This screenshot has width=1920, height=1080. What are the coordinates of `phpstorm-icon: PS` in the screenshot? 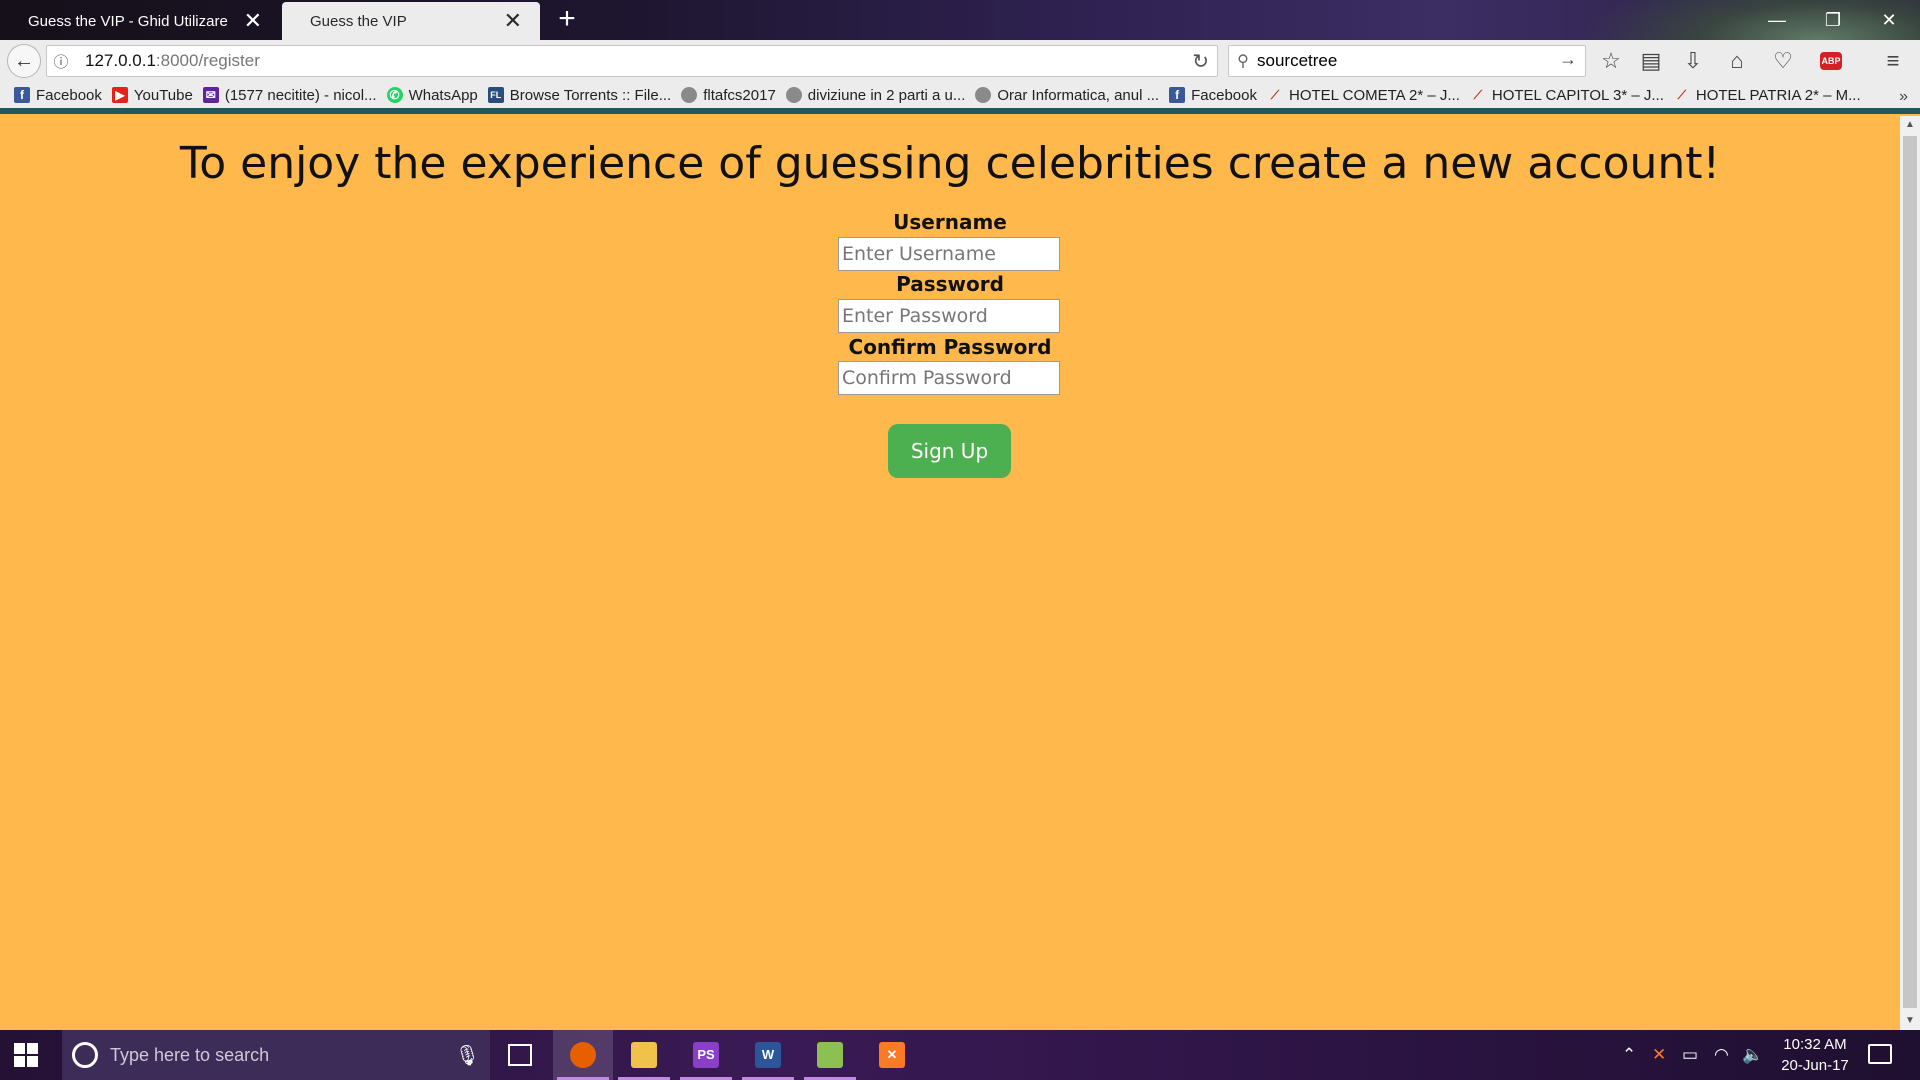 It's located at (706, 1055).